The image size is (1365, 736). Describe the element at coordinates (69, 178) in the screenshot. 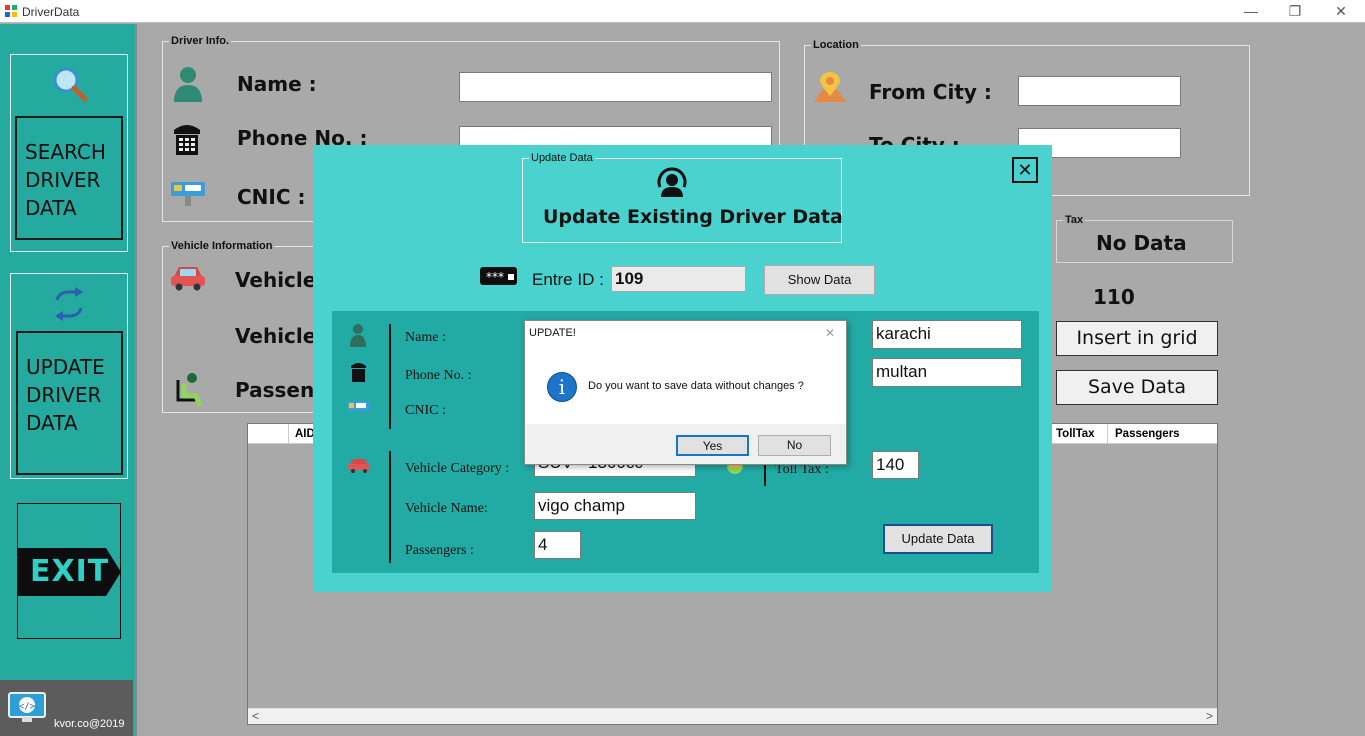

I see `search-driver-button: SEARCH DRIVER DATA` at that location.